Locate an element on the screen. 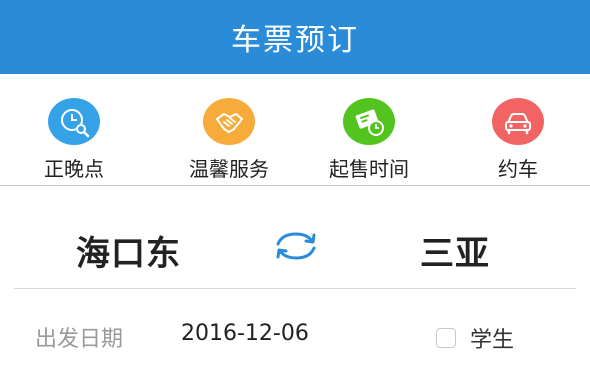 This screenshot has width=590, height=366. quick-action-sale-time: 起售时间 is located at coordinates (369, 140).